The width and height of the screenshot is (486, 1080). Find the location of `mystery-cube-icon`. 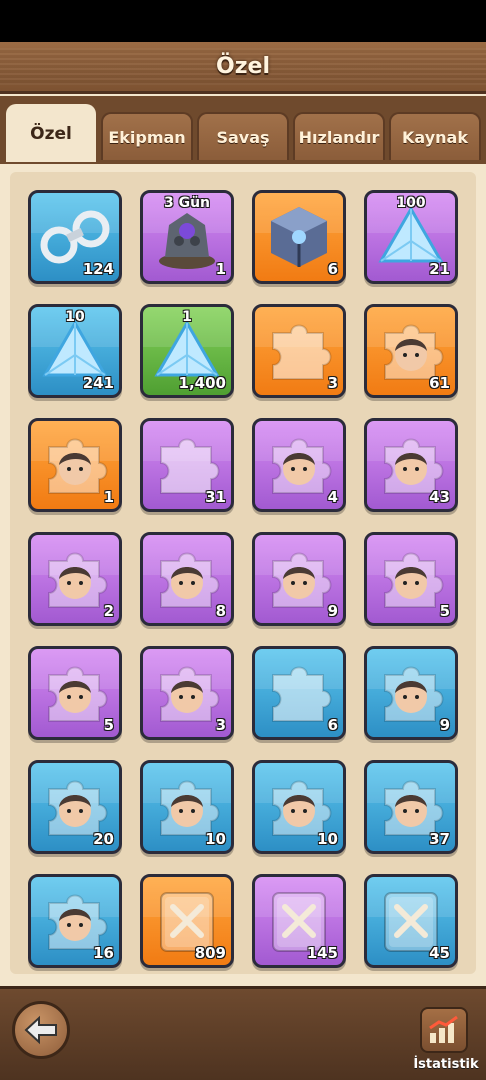

mystery-cube-icon is located at coordinates (299, 237).